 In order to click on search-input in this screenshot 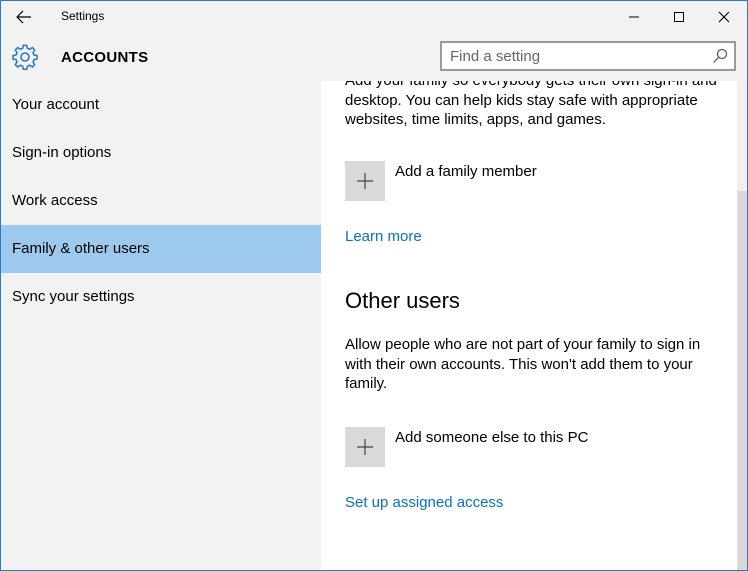, I will do `click(575, 56)`.